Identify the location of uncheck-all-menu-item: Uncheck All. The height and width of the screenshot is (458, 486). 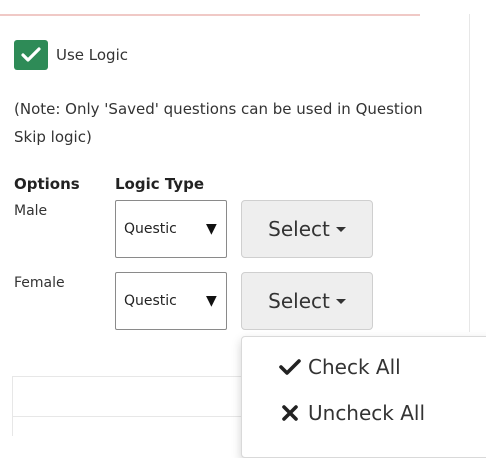
(351, 413).